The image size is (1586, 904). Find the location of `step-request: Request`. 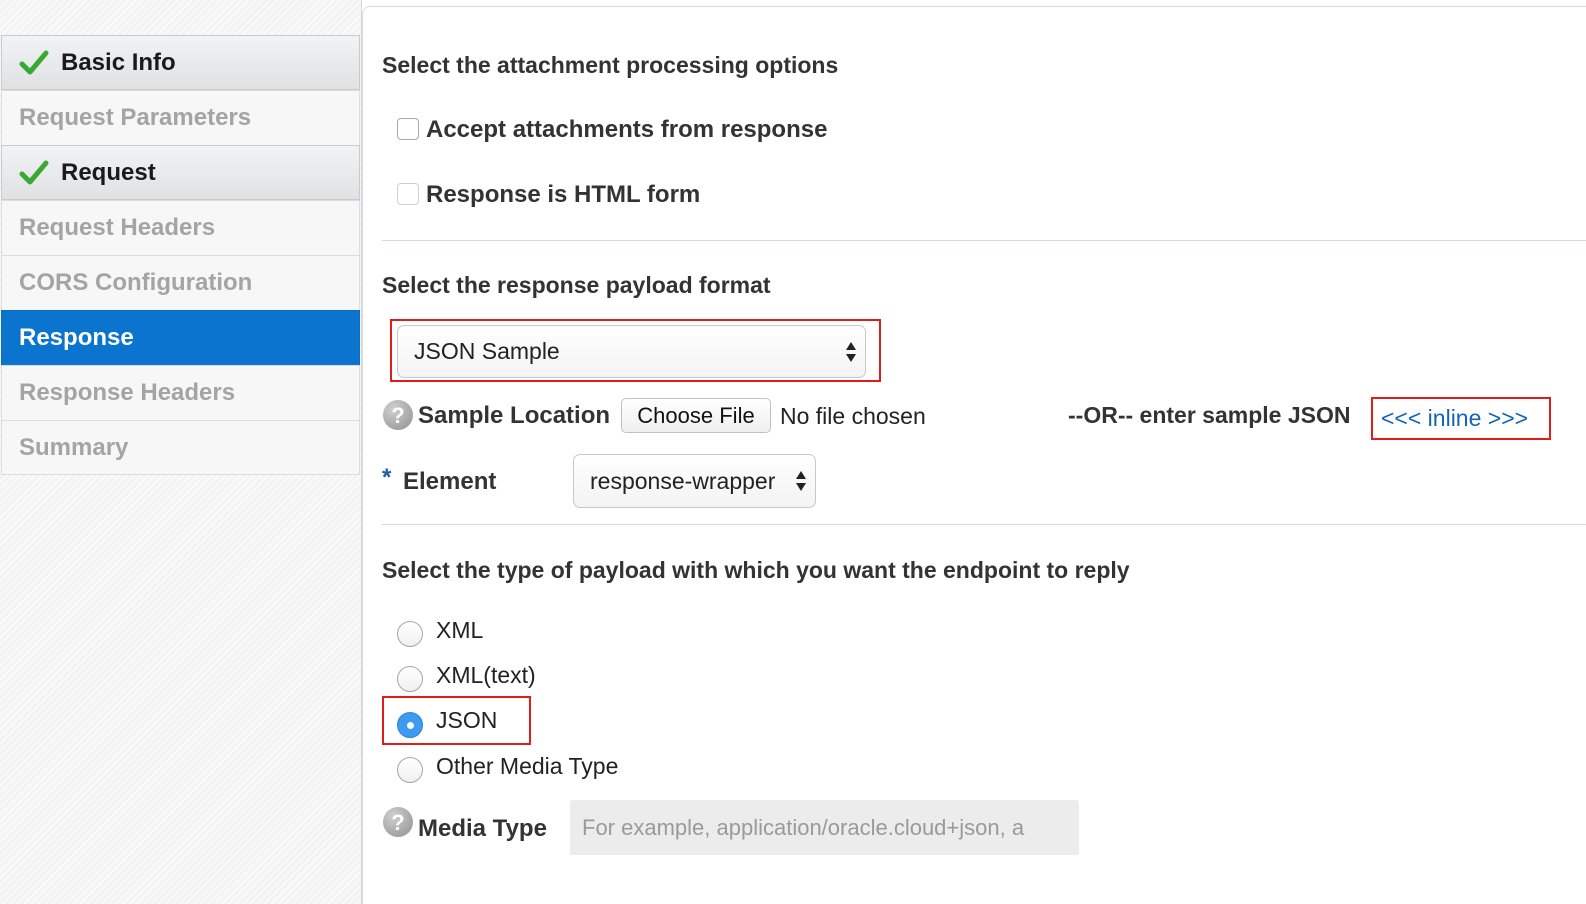

step-request: Request is located at coordinates (180, 172).